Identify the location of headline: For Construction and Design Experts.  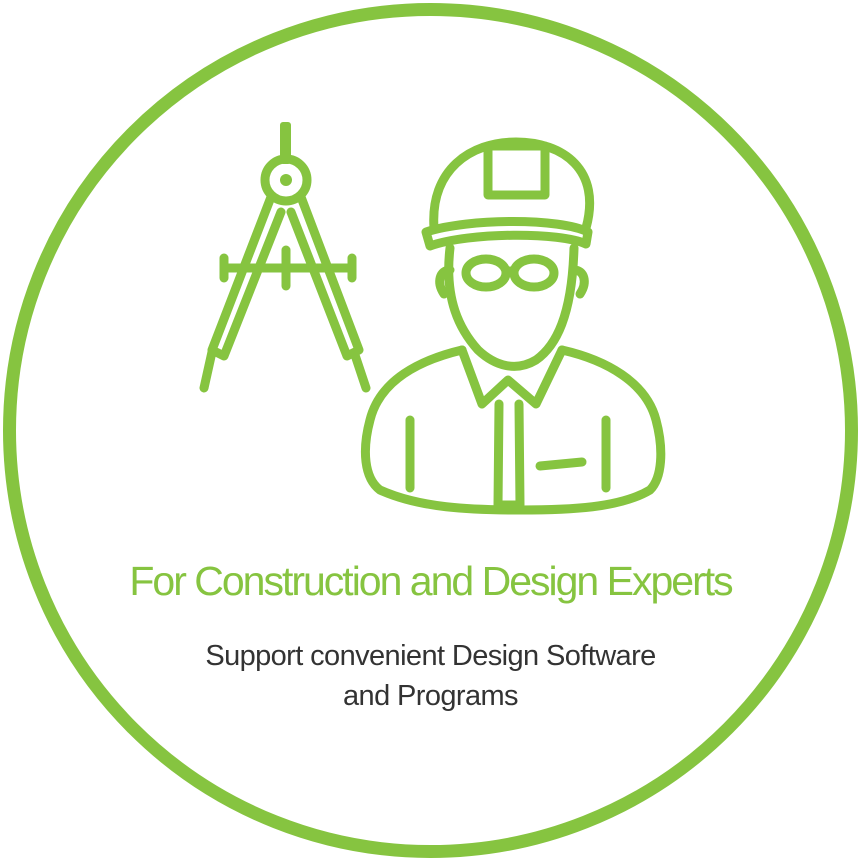
(431, 581).